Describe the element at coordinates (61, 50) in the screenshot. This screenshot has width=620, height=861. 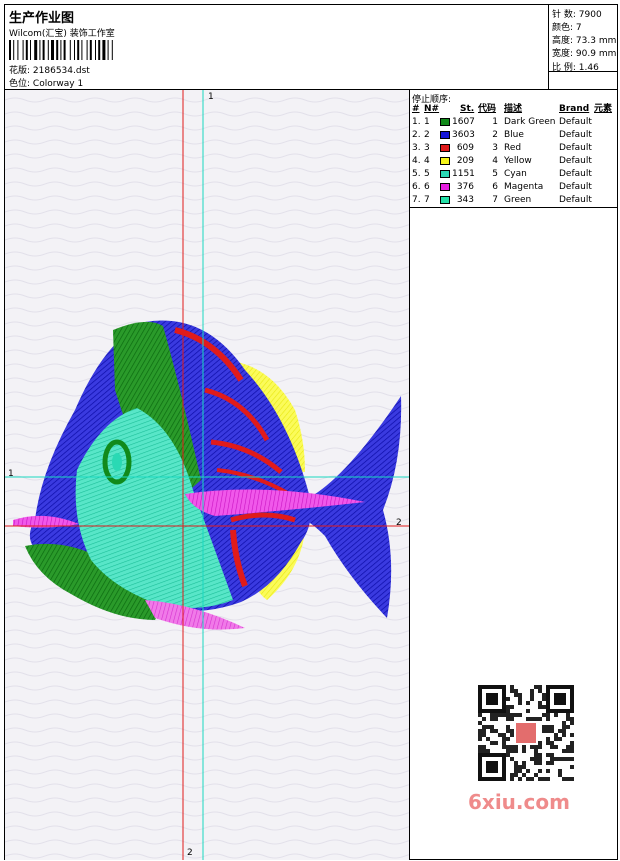
I see `barcode` at that location.